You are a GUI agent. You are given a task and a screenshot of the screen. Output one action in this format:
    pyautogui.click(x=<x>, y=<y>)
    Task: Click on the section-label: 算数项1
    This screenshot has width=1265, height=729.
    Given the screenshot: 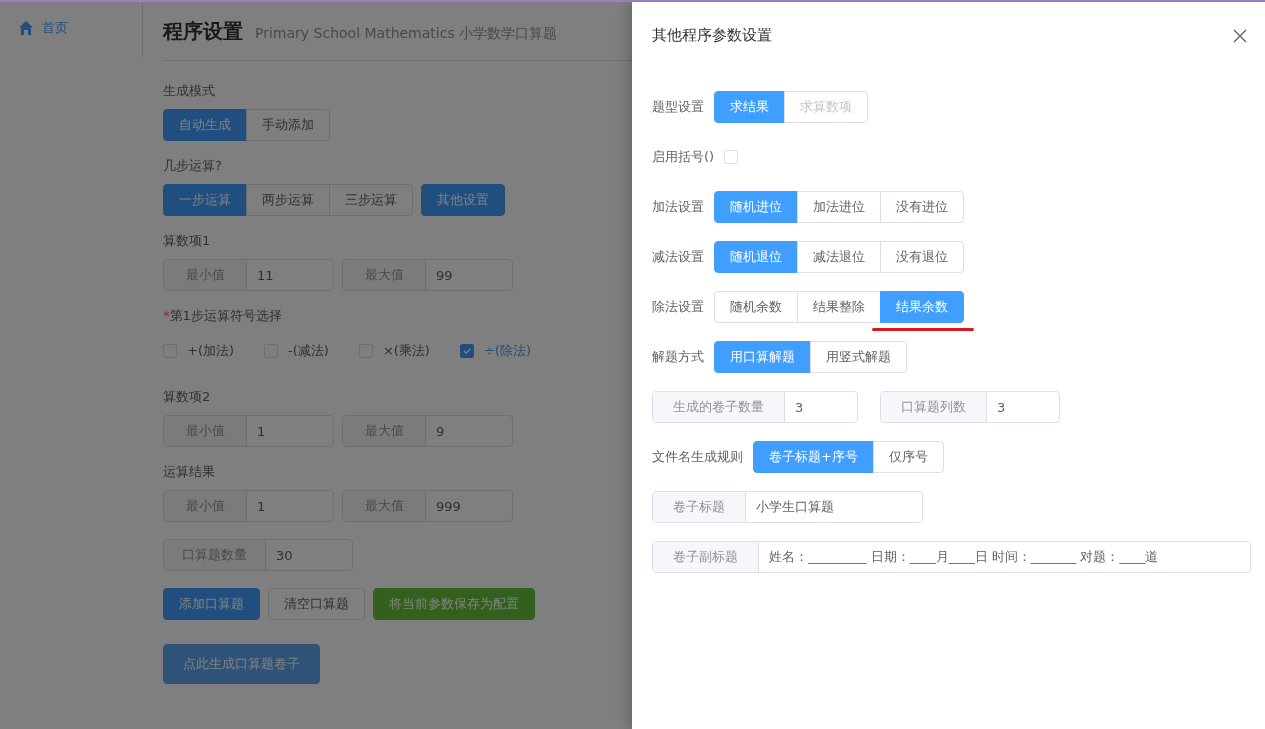 What is the action you would take?
    pyautogui.click(x=187, y=241)
    